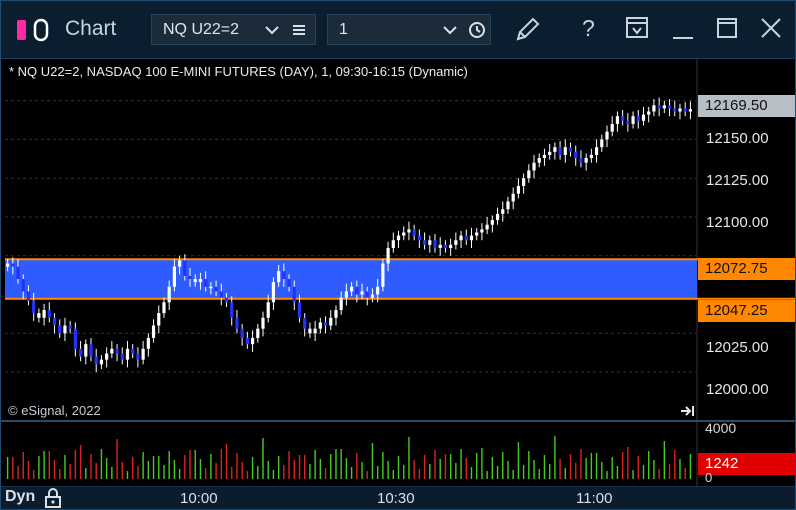  I want to click on pencil-icon, so click(528, 29).